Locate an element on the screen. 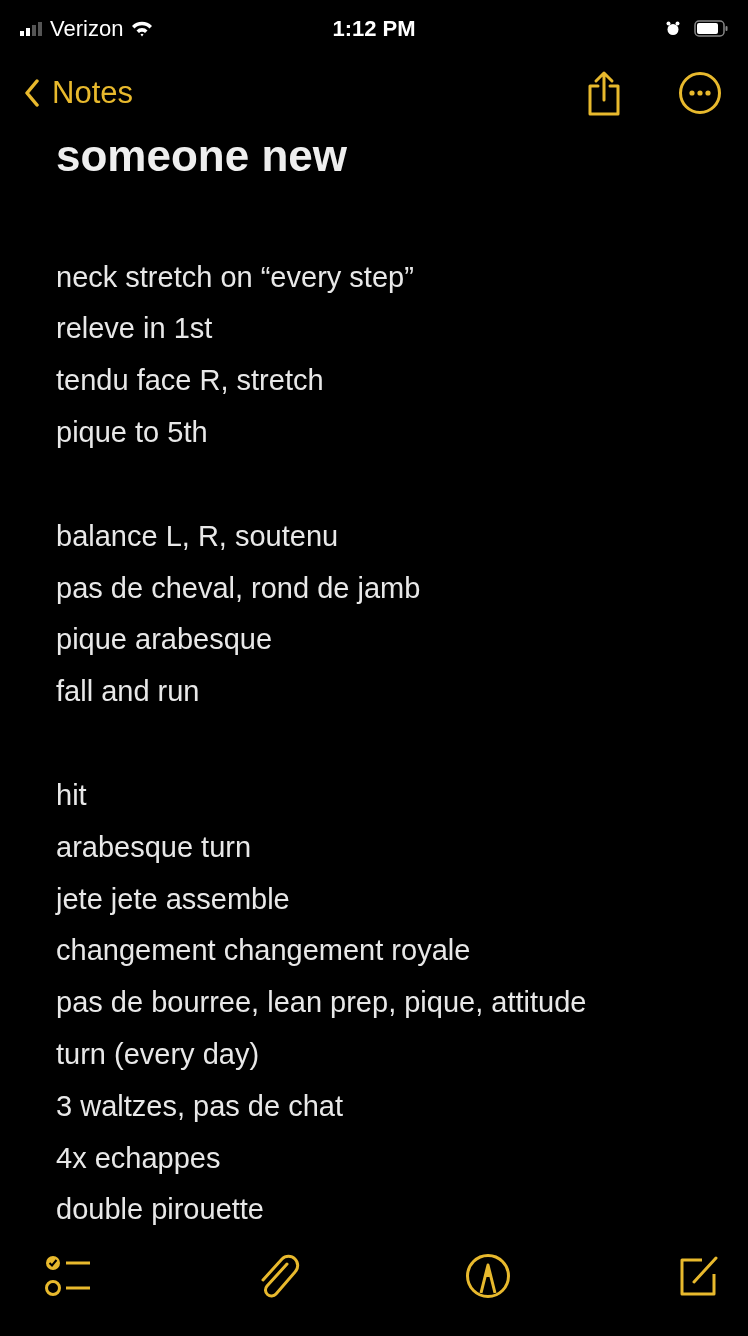  note-line: hit is located at coordinates (72, 796).